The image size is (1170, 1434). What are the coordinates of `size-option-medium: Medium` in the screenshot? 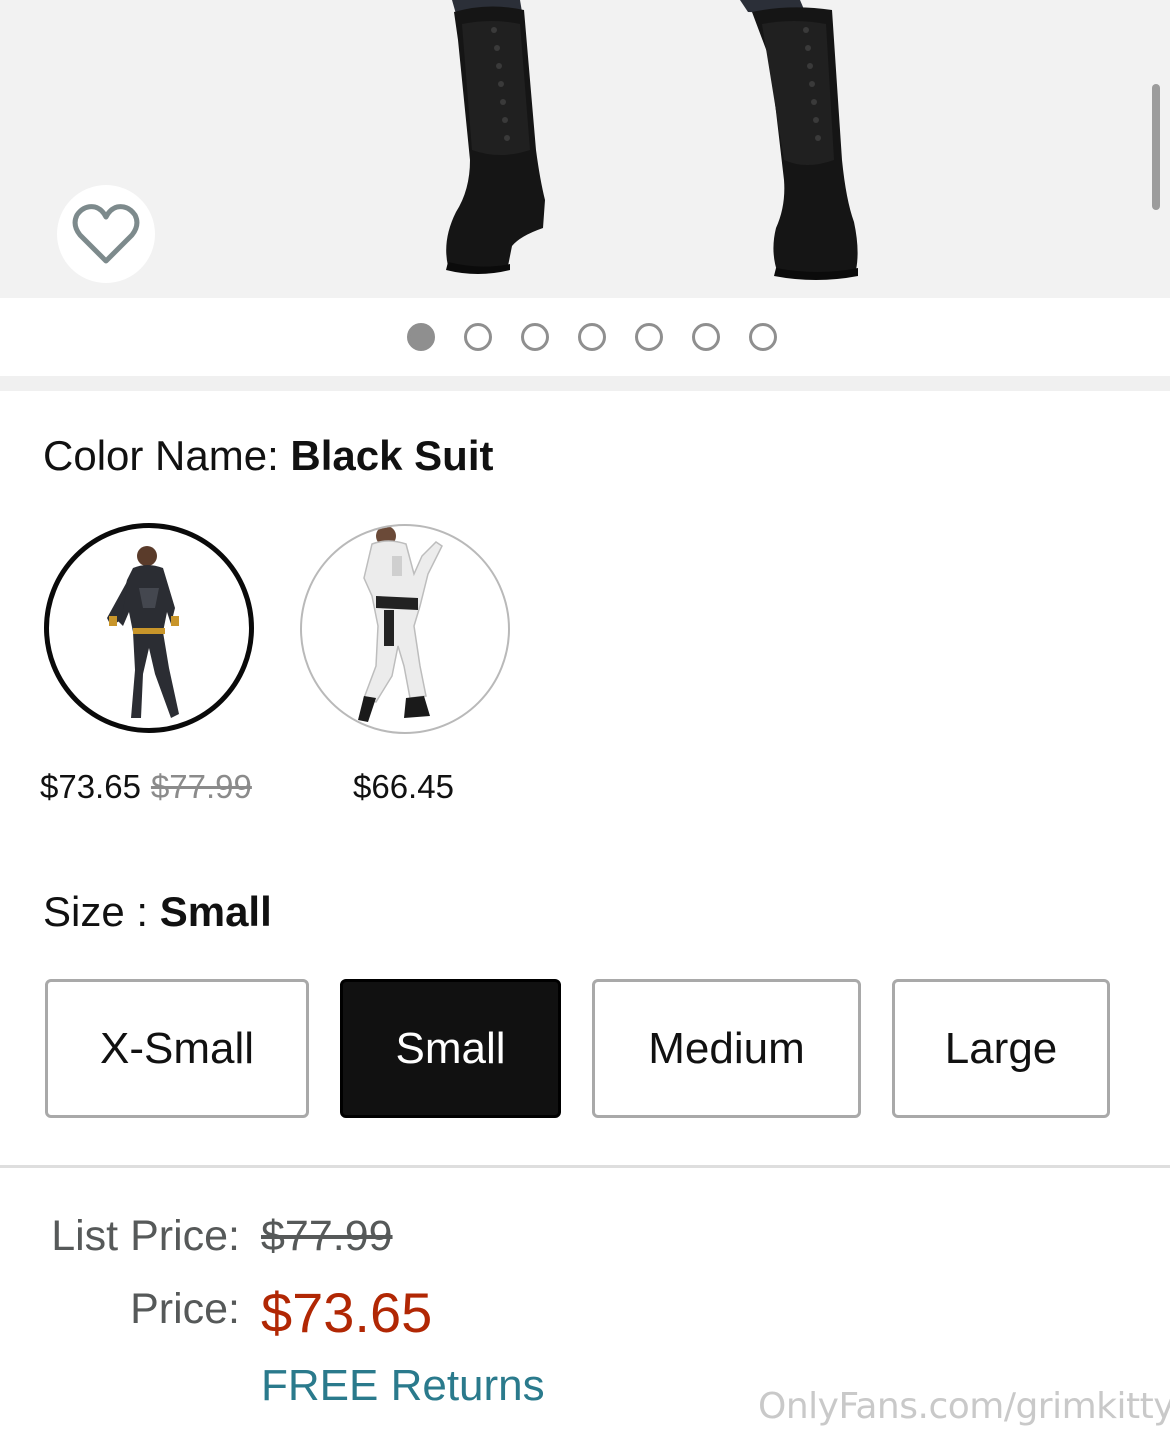 It's located at (726, 1048).